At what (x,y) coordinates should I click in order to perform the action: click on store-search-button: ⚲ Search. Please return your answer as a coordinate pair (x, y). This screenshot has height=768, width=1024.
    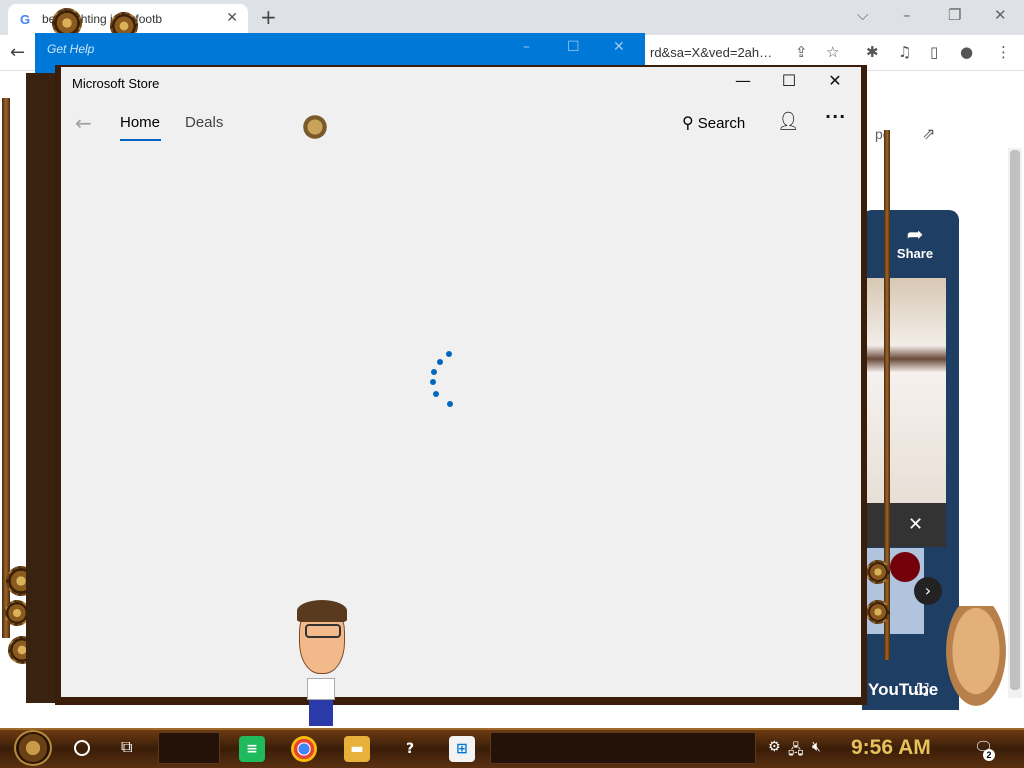
    Looking at the image, I should click on (713, 122).